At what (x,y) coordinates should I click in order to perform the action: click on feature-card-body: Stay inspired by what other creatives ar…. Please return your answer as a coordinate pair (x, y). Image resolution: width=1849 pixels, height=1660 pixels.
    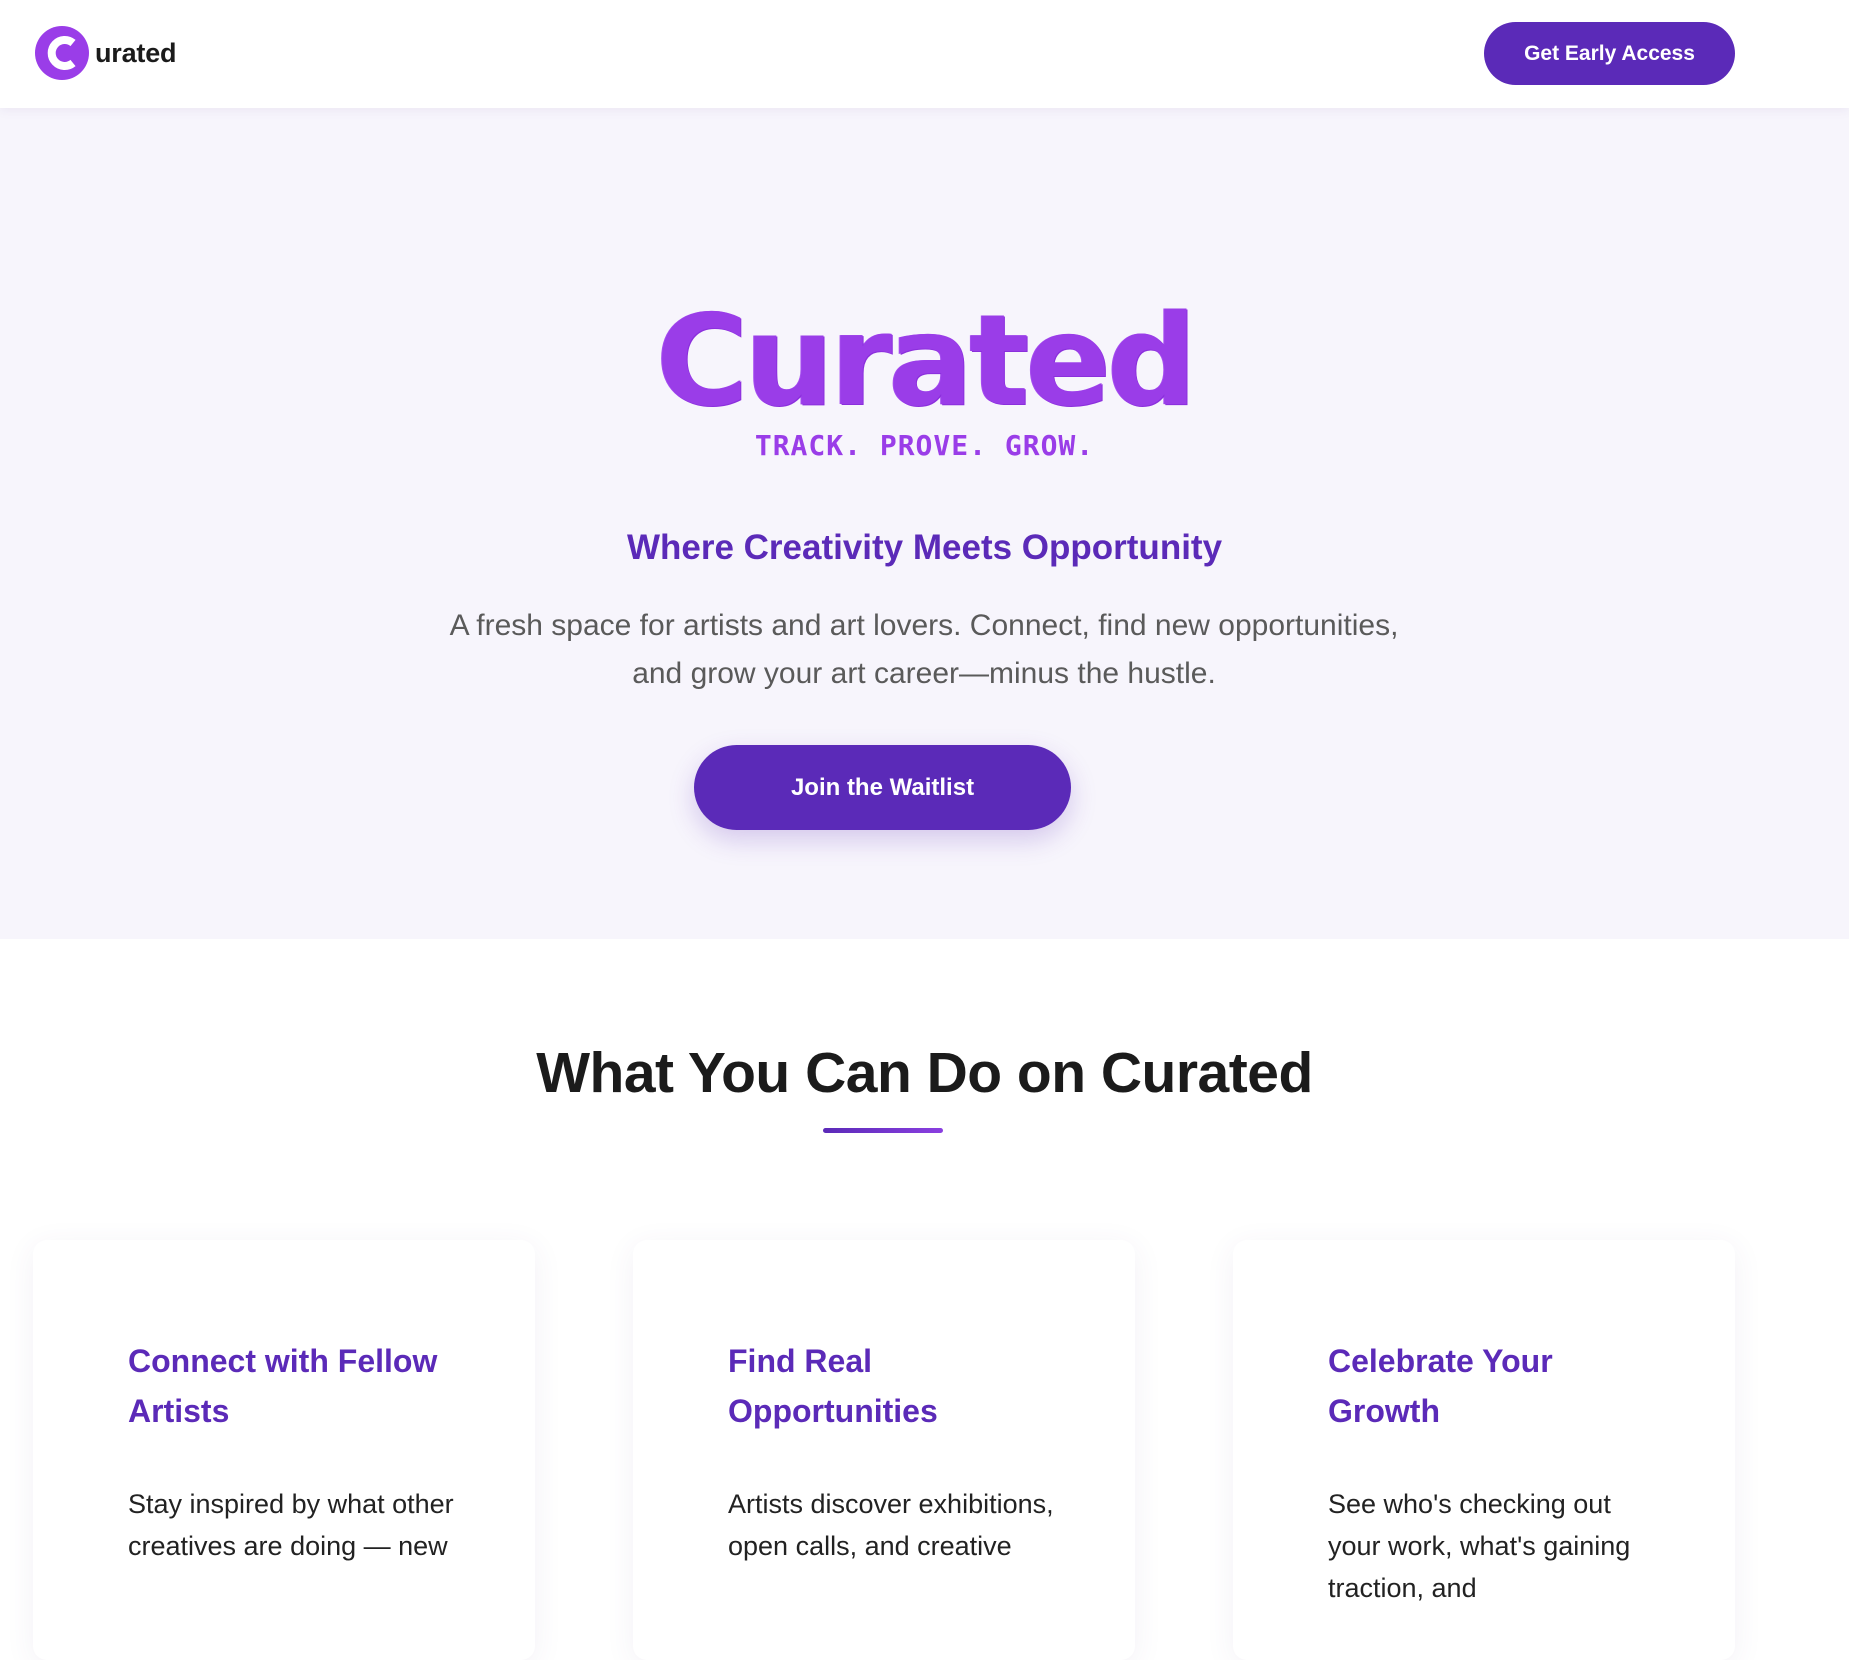
    Looking at the image, I should click on (291, 1525).